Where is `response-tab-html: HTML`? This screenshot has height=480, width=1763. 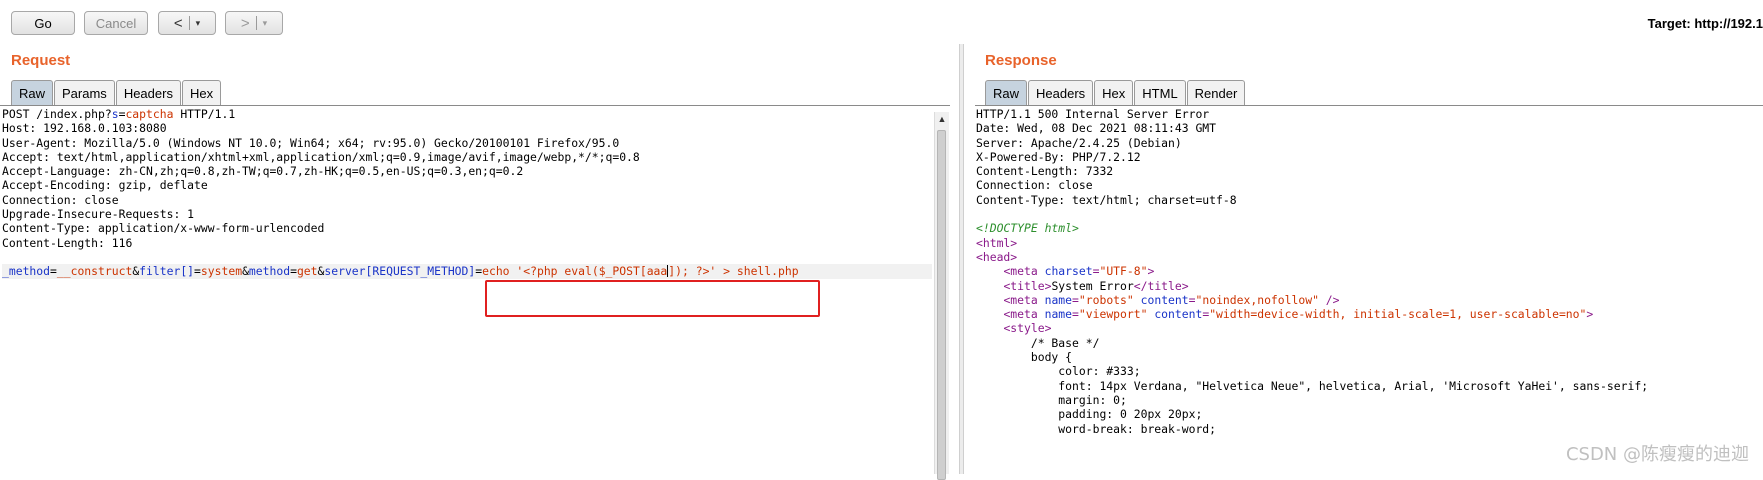
response-tab-html: HTML is located at coordinates (1160, 92).